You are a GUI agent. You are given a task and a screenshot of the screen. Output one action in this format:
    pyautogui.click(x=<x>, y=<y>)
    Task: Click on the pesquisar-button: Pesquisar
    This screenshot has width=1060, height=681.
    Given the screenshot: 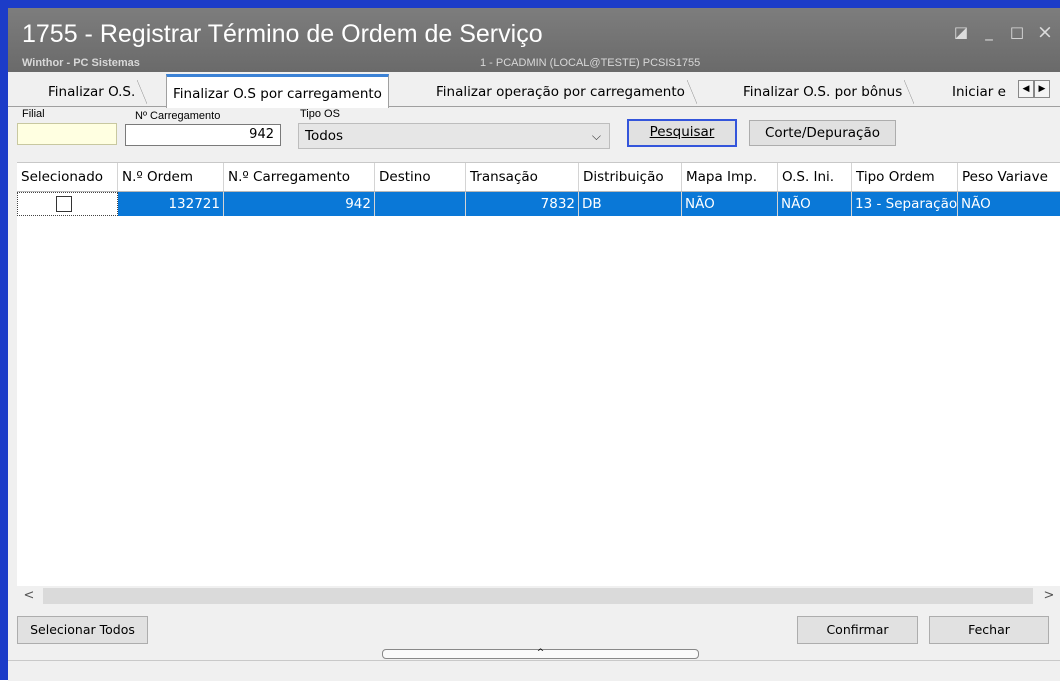 What is the action you would take?
    pyautogui.click(x=682, y=133)
    